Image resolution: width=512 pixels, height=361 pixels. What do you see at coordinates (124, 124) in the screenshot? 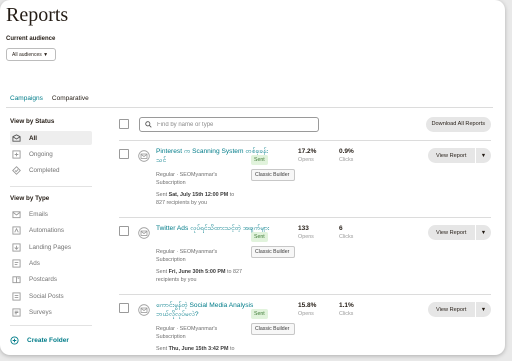
I see `select-all-checkbox` at bounding box center [124, 124].